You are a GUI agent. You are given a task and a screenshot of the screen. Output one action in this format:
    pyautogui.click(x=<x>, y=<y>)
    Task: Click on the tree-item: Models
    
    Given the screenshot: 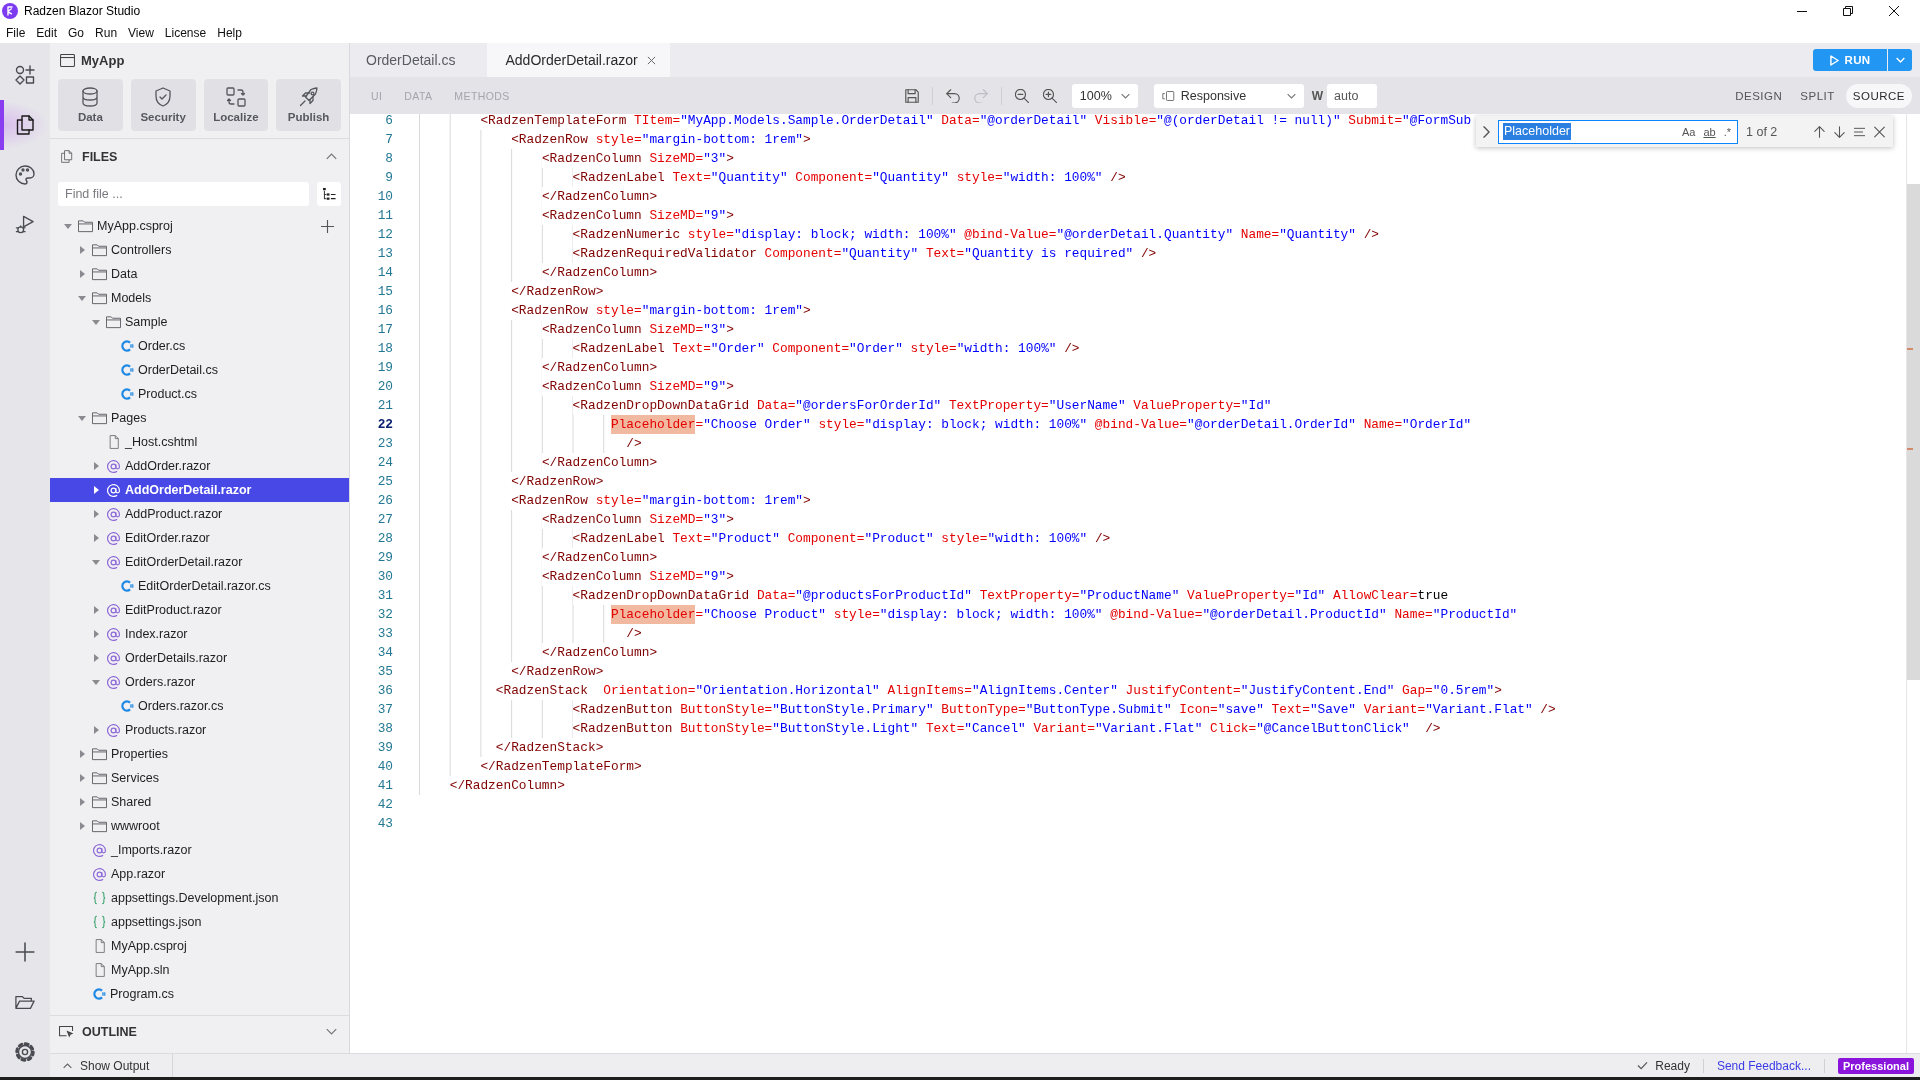 What is the action you would take?
    pyautogui.click(x=199, y=298)
    